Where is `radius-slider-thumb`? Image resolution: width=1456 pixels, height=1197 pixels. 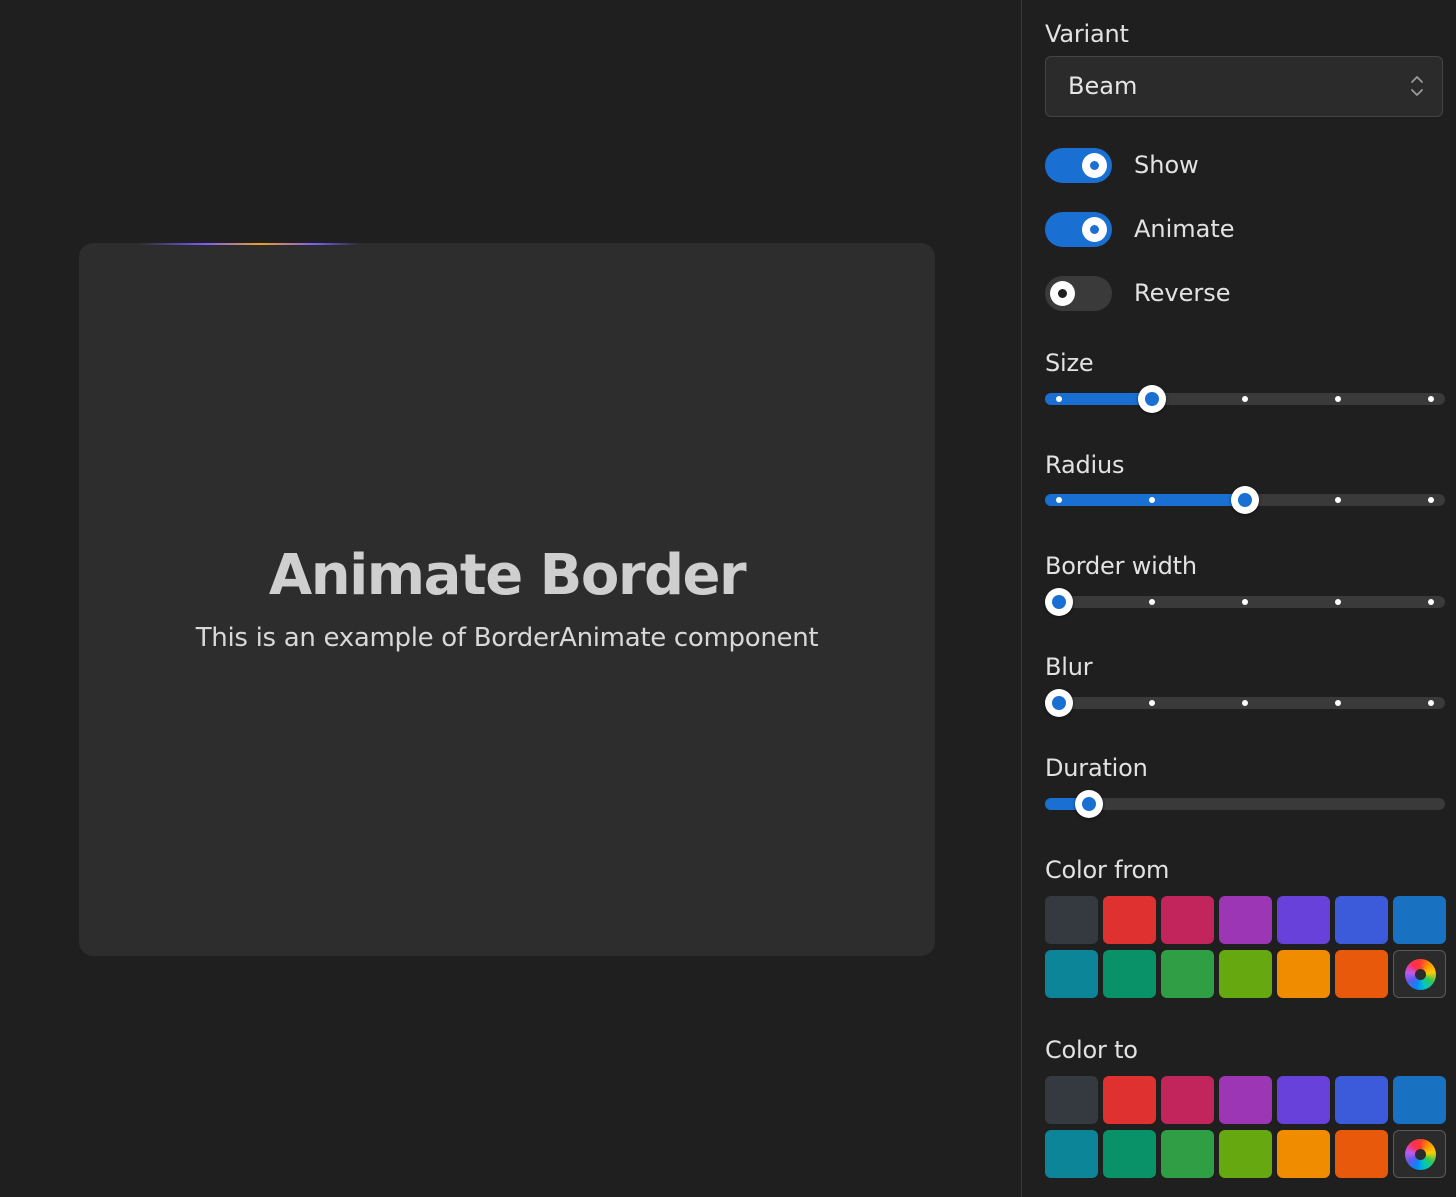
radius-slider-thumb is located at coordinates (1245, 500).